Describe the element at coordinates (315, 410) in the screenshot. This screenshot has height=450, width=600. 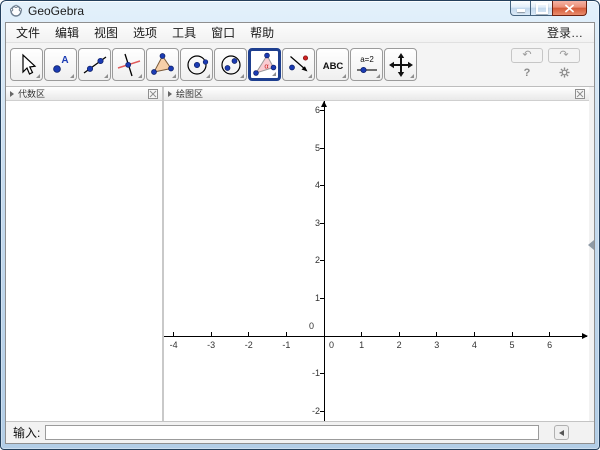
I see `y-tick-label: -2` at that location.